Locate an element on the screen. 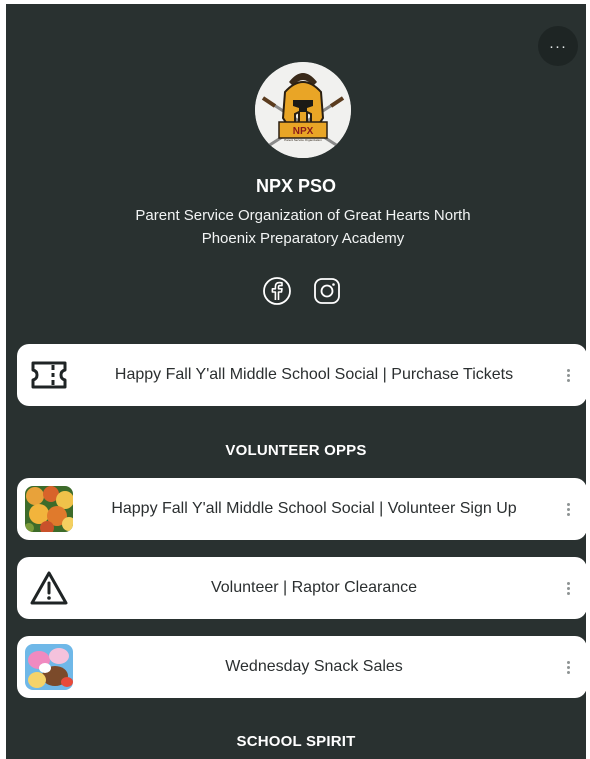 The width and height of the screenshot is (590, 759). spartan-helmet-logo-icon: NPX Parent Service Organization is located at coordinates (303, 110).